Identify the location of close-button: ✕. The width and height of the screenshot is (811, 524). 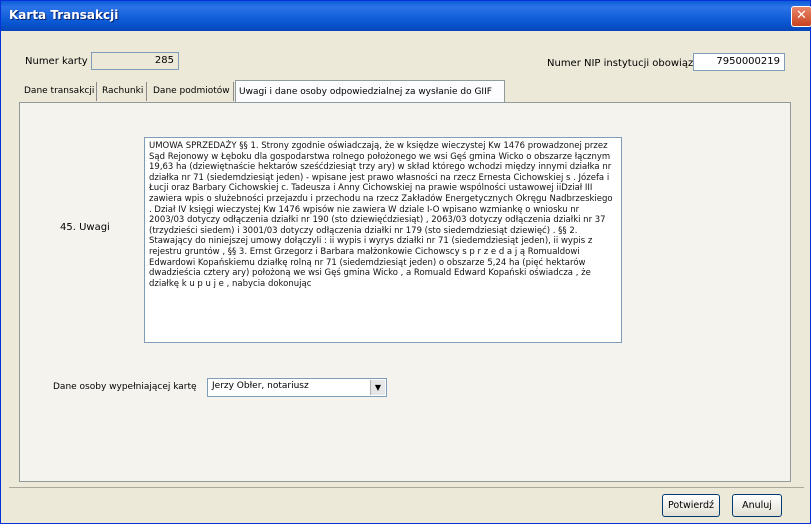
(801, 16).